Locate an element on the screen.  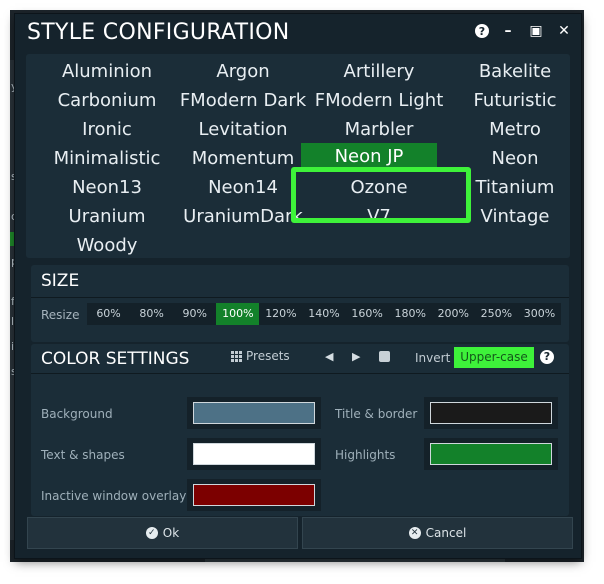
cancel-label: Cancel is located at coordinates (446, 533).